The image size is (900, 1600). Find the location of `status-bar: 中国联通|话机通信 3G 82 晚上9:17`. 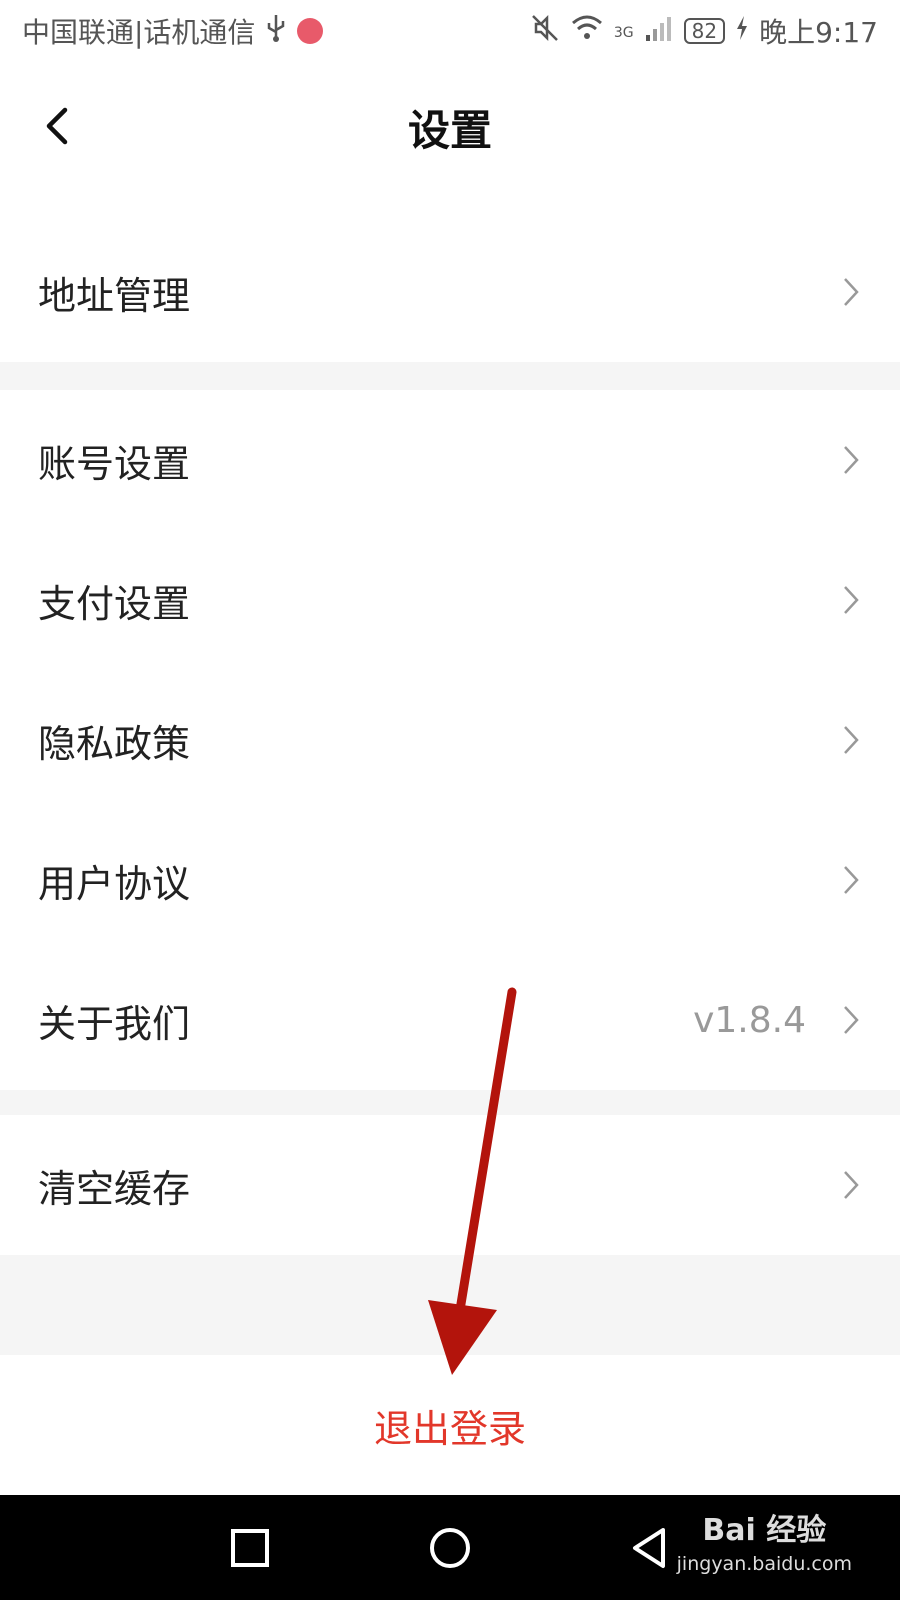

status-bar: 中国联通|话机通信 3G 82 晚上9:17 is located at coordinates (450, 31).